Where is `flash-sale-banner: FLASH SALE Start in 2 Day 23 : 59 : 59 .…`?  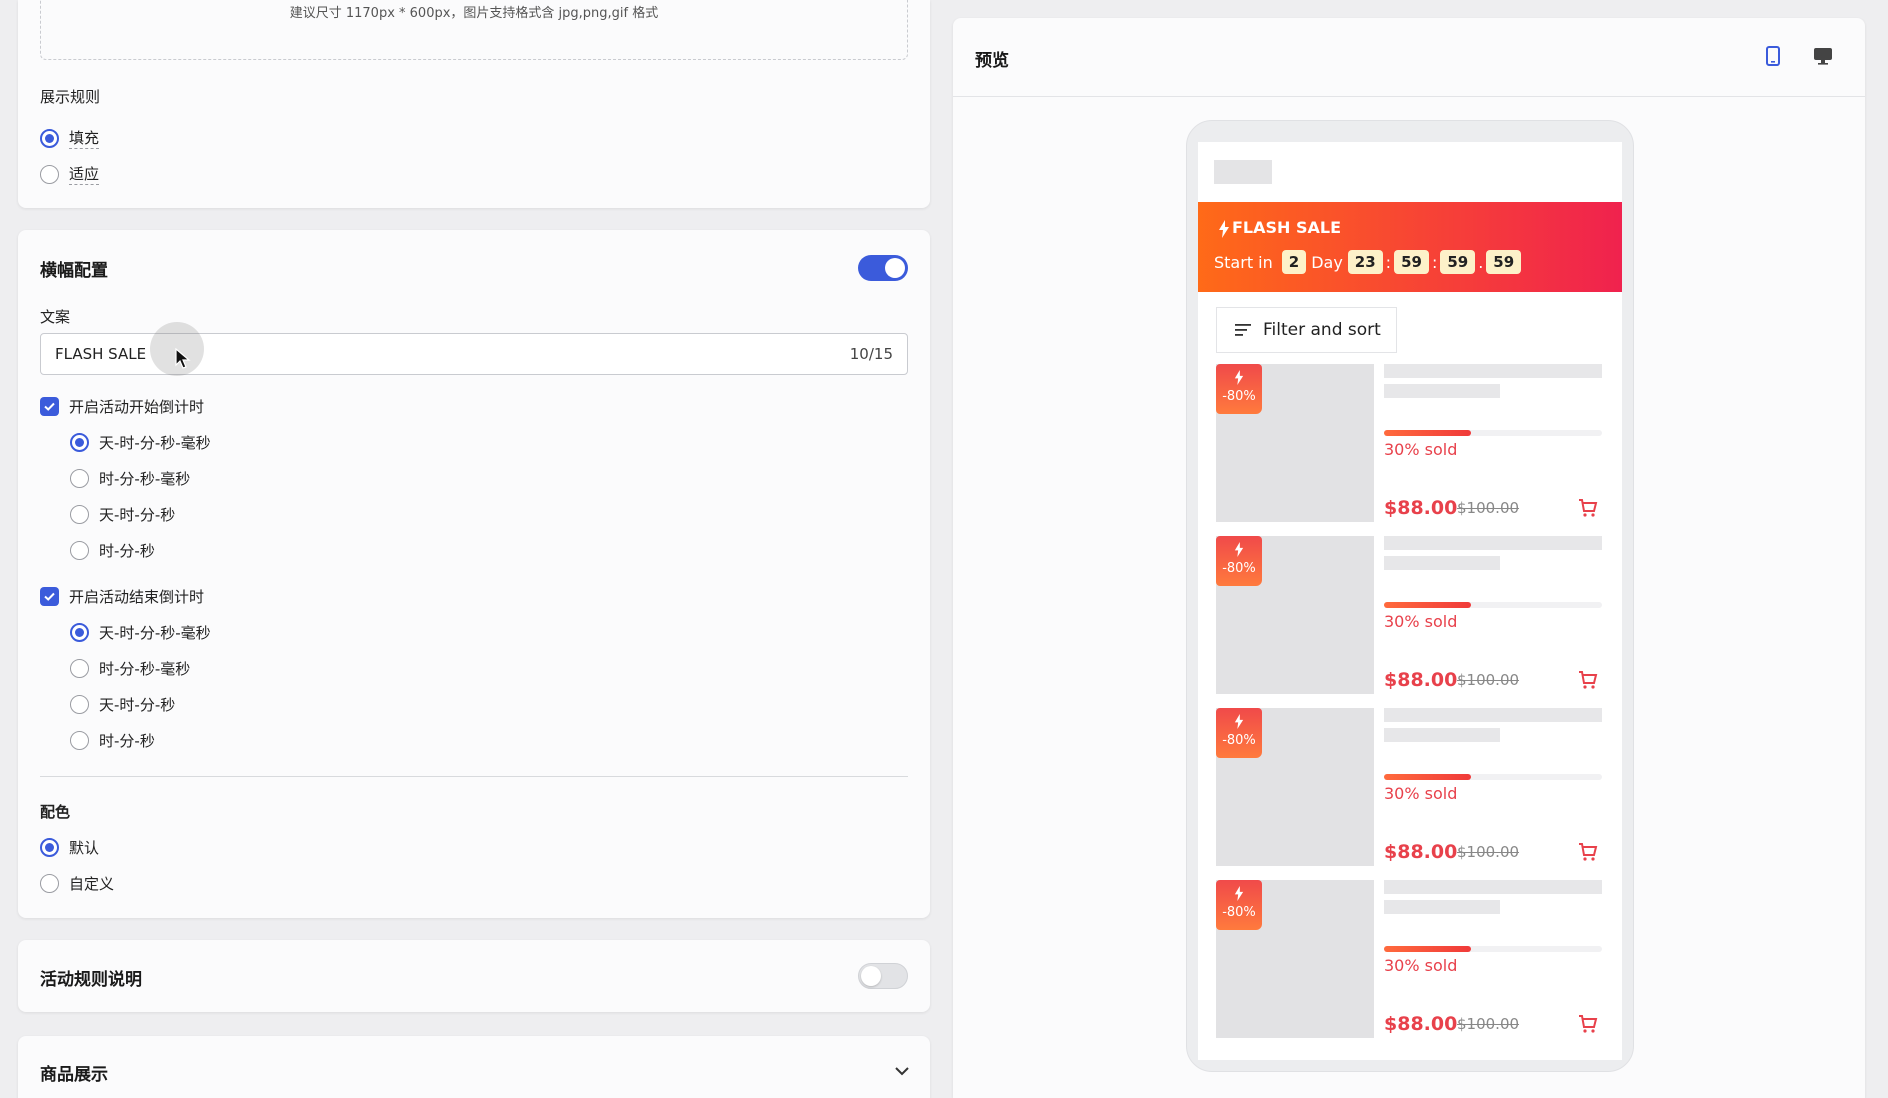
flash-sale-banner: FLASH SALE Start in 2 Day 23 : 59 : 59 .… is located at coordinates (1410, 247).